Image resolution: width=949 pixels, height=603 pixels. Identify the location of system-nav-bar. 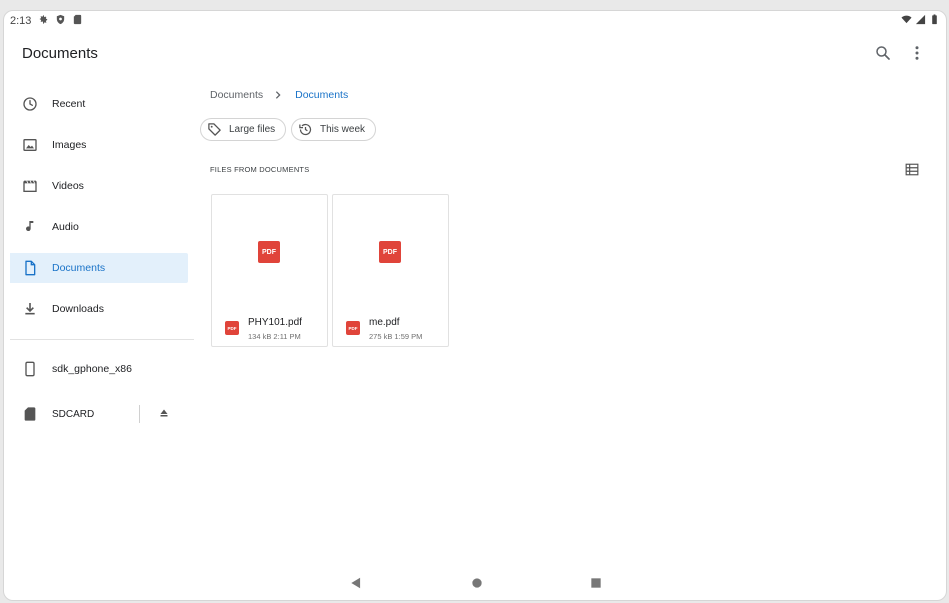
(475, 585).